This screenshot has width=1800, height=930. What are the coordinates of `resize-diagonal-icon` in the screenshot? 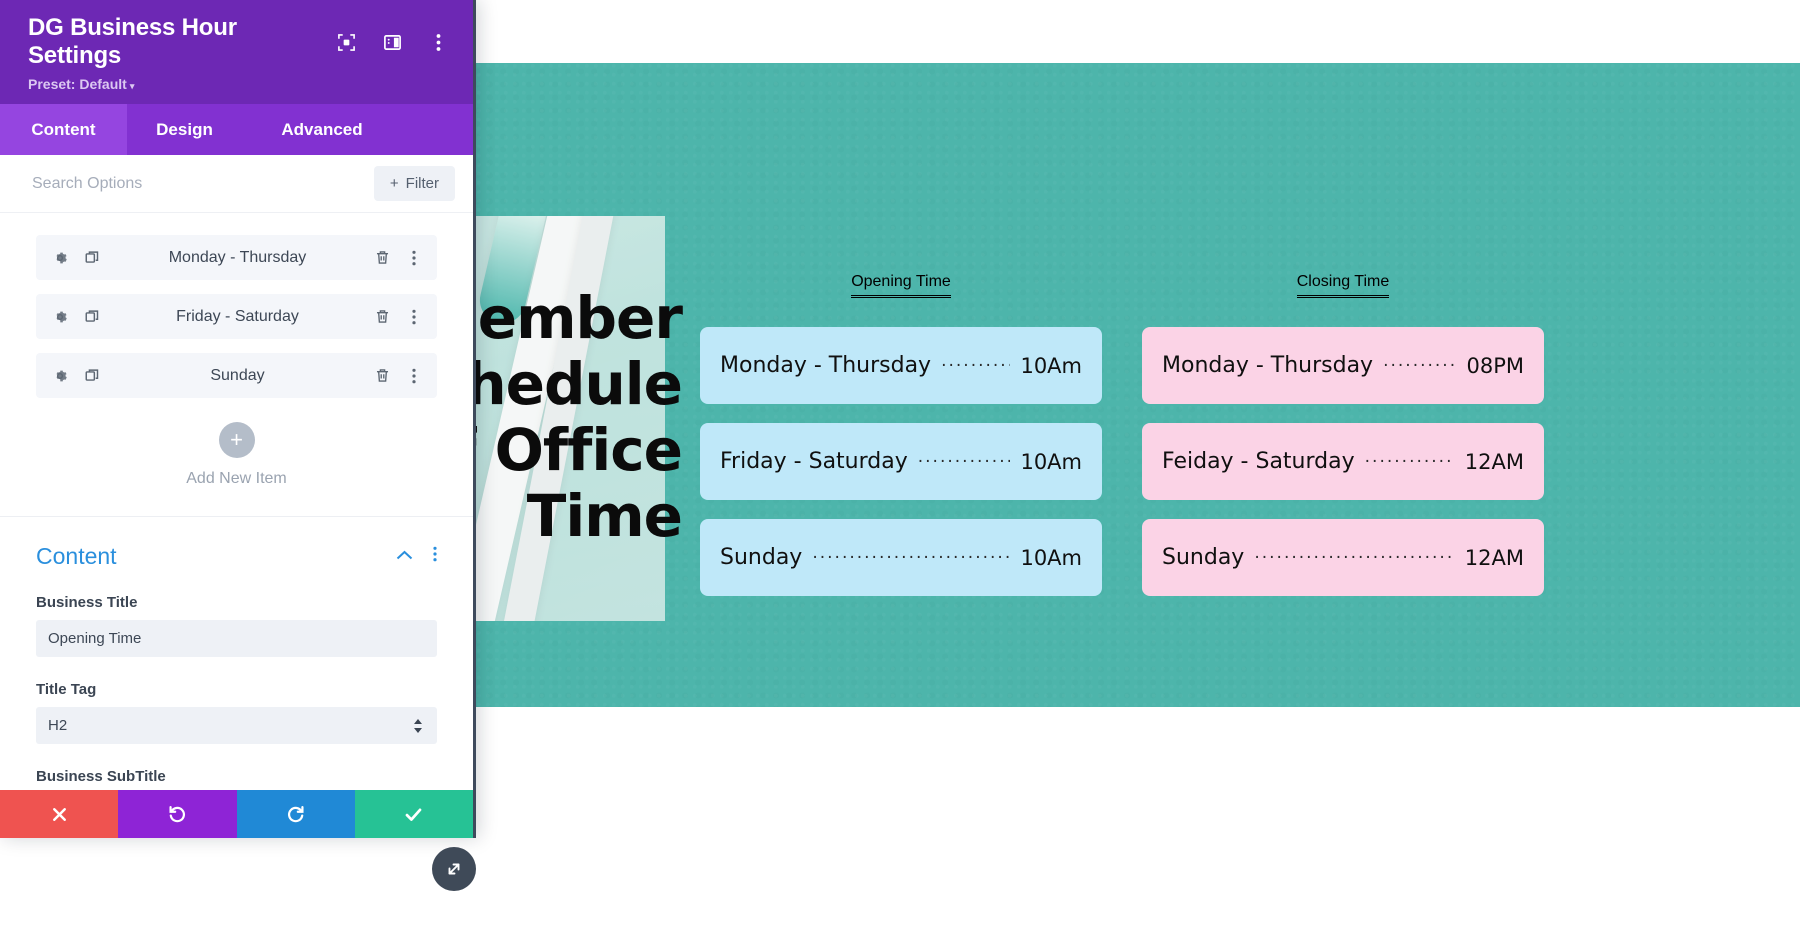 It's located at (454, 869).